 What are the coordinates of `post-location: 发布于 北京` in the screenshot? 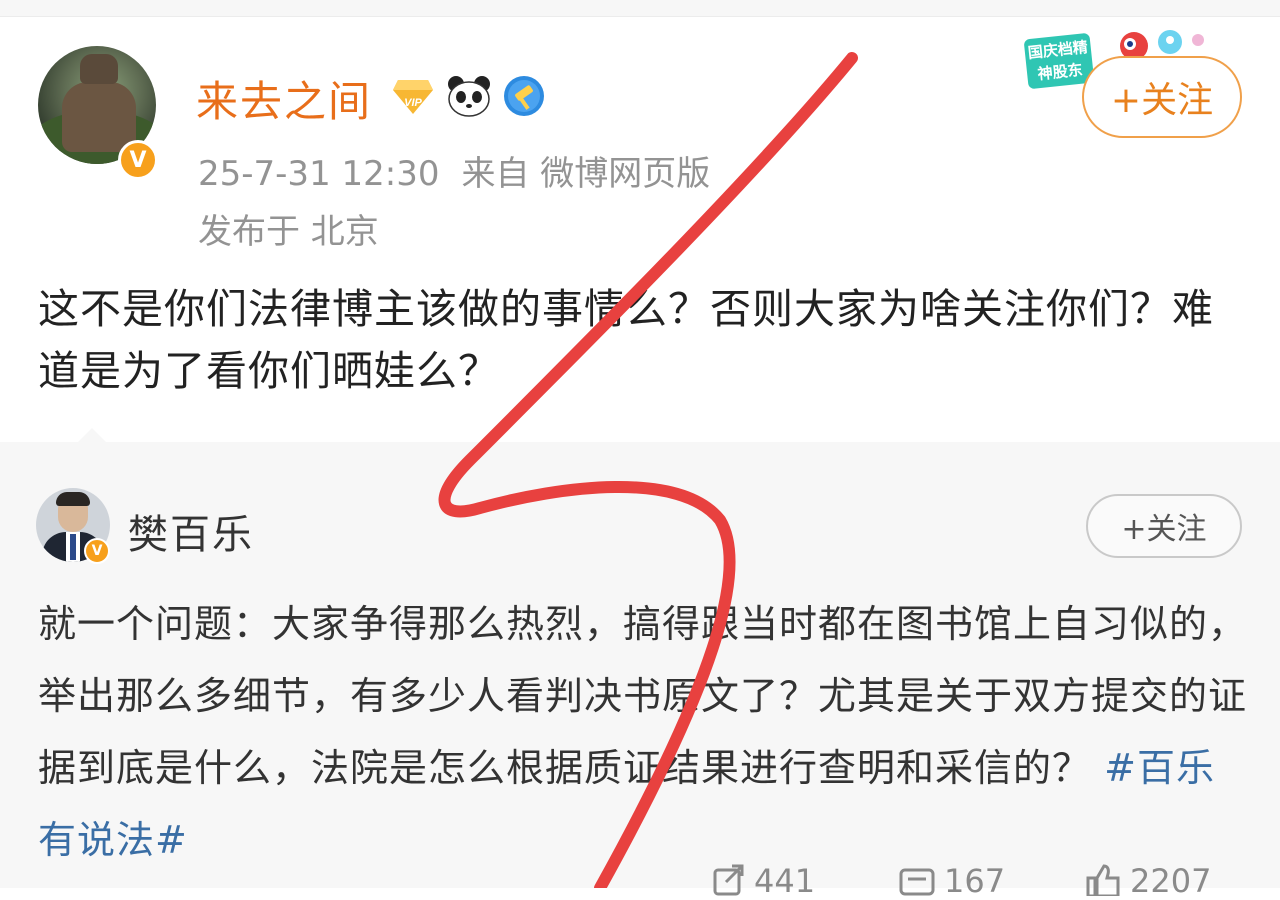 It's located at (288, 232).